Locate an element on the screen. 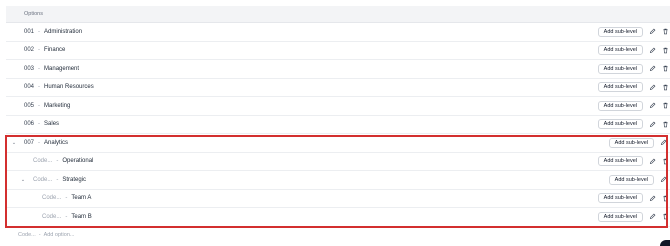 Image resolution: width=670 pixels, height=246 pixels. option-code: 006 is located at coordinates (29, 124).